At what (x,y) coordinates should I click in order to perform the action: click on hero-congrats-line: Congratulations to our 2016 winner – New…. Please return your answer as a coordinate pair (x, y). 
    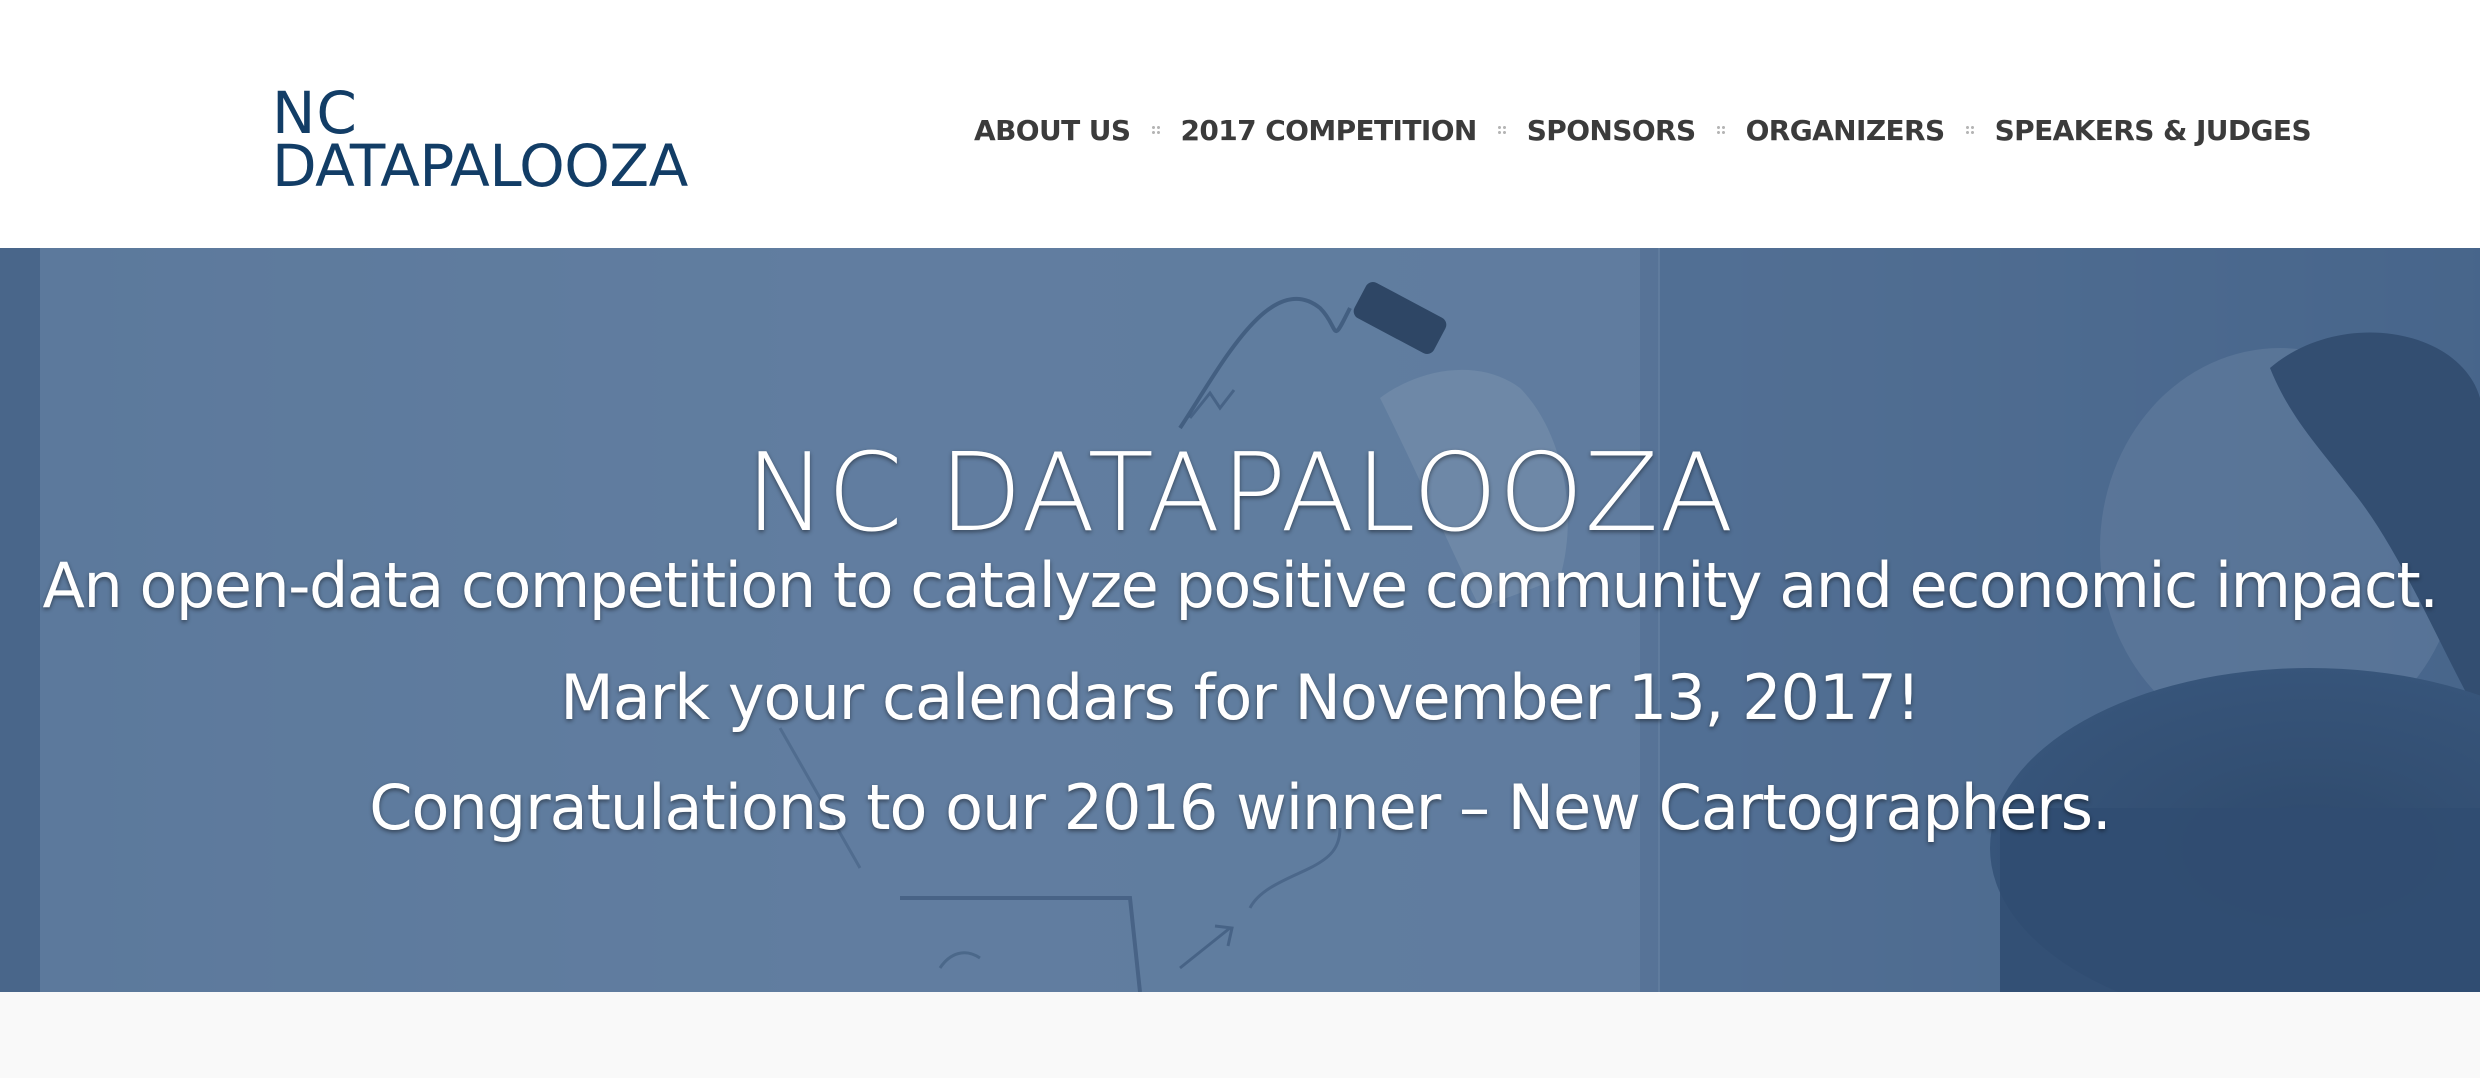
    Looking at the image, I should click on (1240, 807).